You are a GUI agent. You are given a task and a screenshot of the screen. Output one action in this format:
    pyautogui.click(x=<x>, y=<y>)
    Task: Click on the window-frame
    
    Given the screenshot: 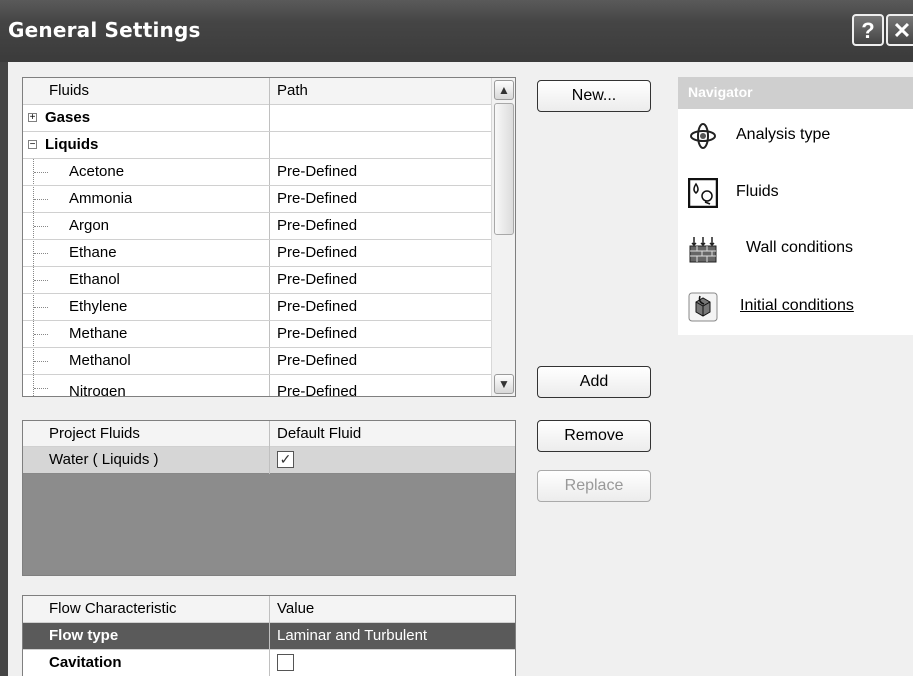 What is the action you would take?
    pyautogui.click(x=4, y=369)
    